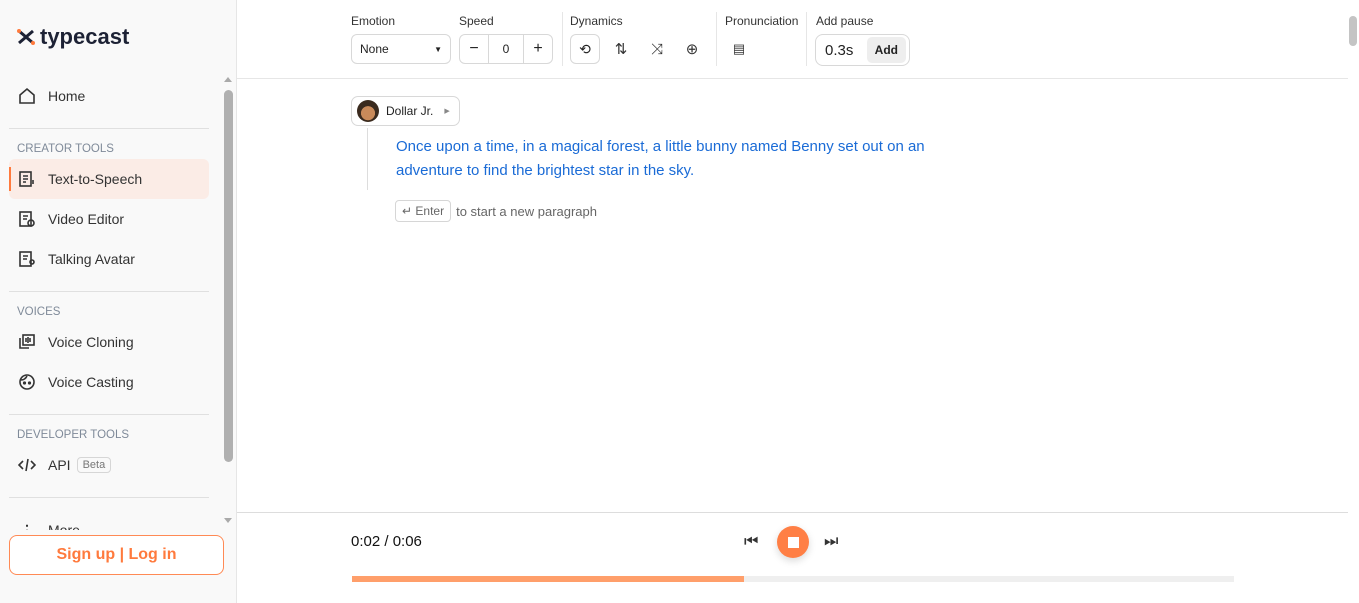 Image resolution: width=1359 pixels, height=603 pixels. I want to click on voice-selector: Dollar Jr. ▶, so click(405, 111).